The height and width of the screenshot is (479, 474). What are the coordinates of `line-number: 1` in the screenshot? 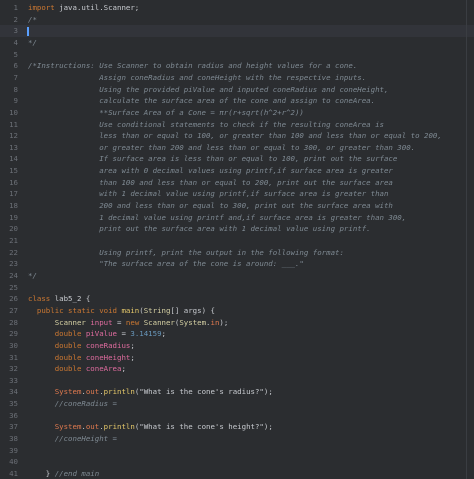 It's located at (15, 7).